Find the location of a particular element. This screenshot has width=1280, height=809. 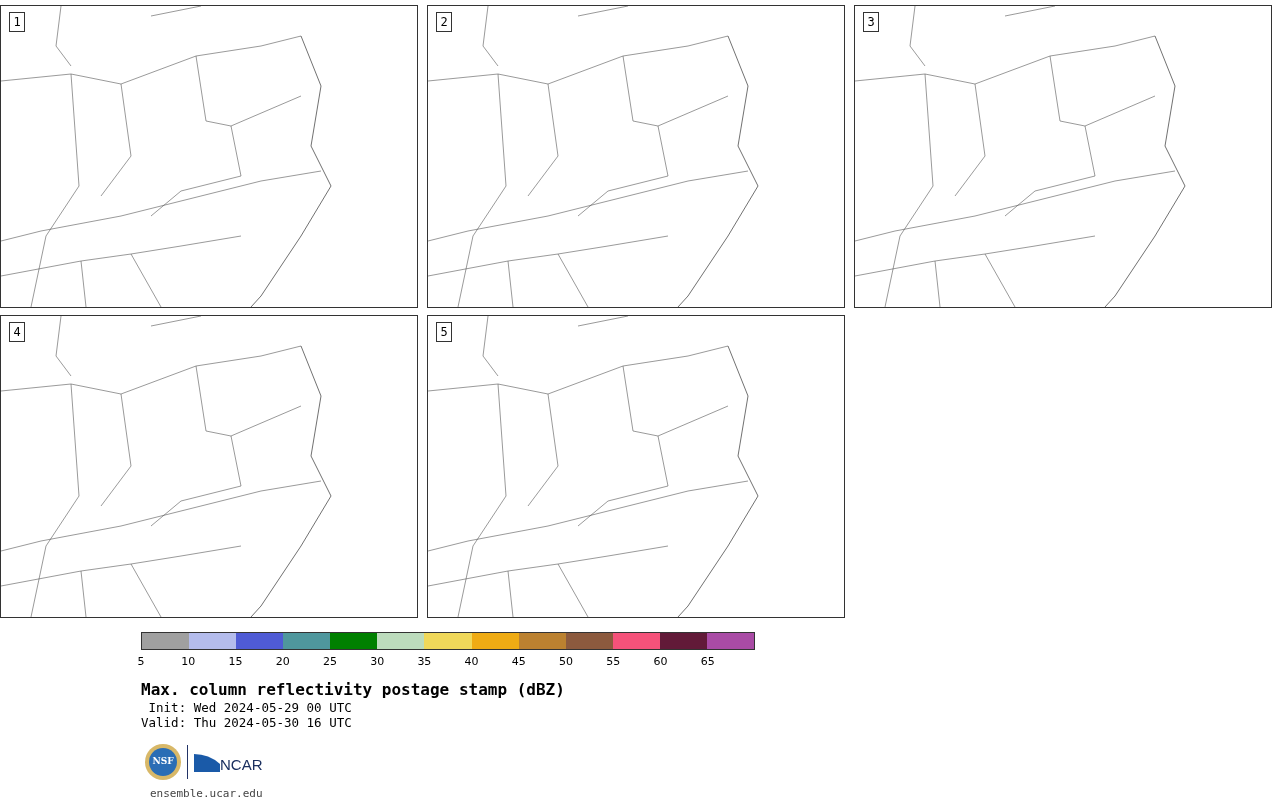

tick-label: 25 is located at coordinates (329, 661).